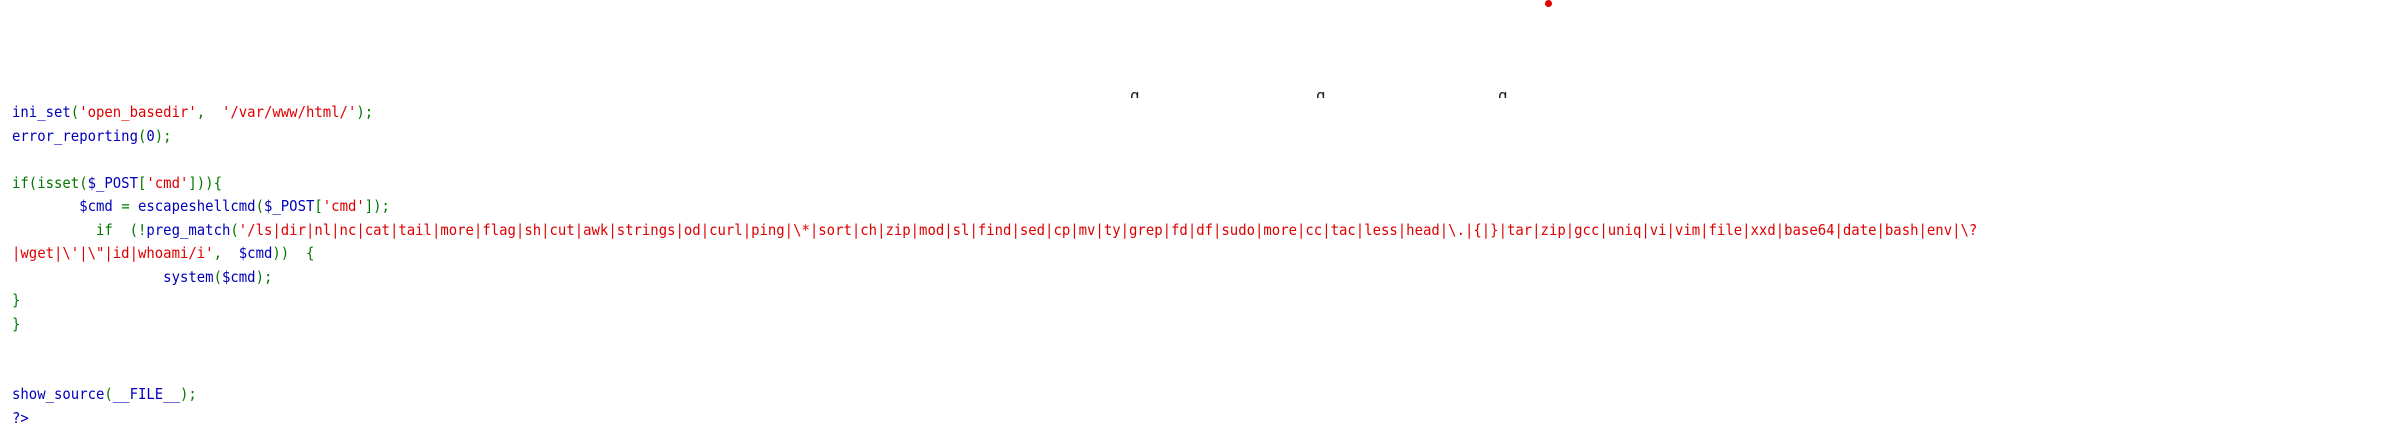 This screenshot has height=435, width=2389. Describe the element at coordinates (138, 112) in the screenshot. I see `code-token: 'open_basedir'` at that location.